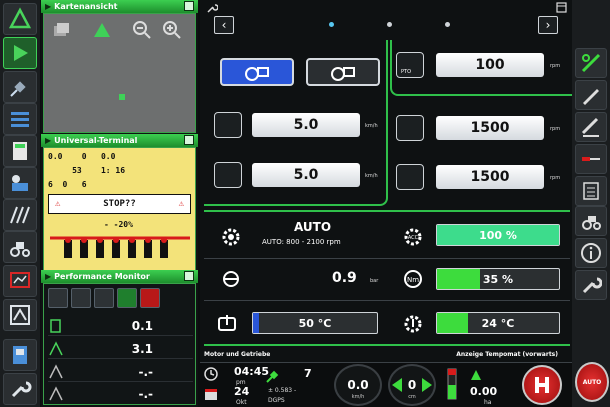  I want to click on tractor-settings-icon, so click(591, 221).